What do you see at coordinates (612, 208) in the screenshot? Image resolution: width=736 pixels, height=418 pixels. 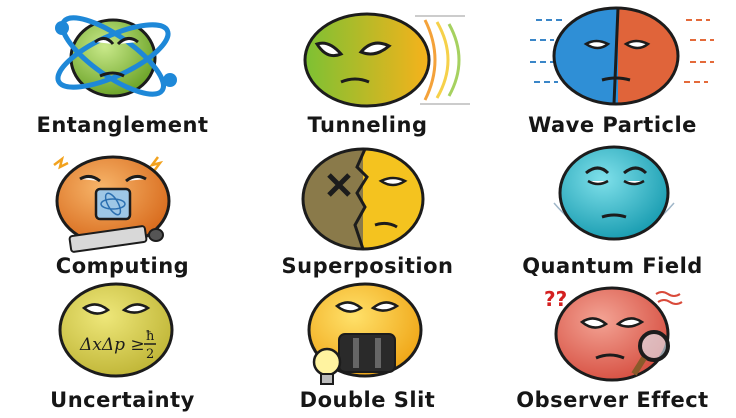 I see `card-quantum-field: Quantum Field` at bounding box center [612, 208].